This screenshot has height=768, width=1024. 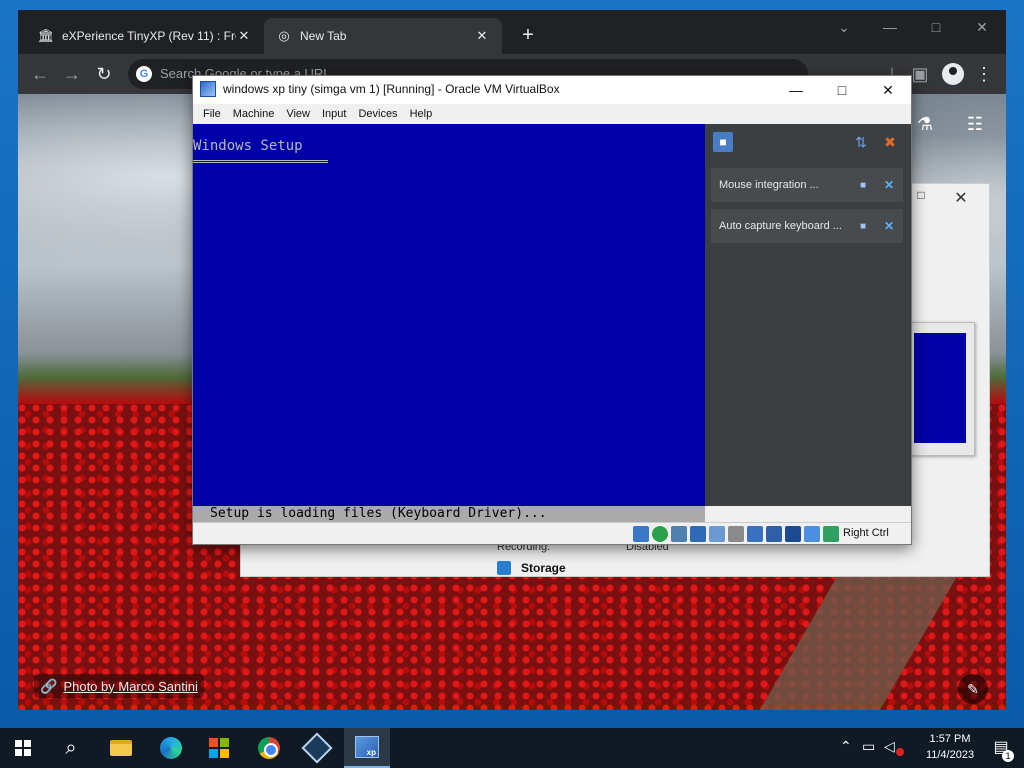 What do you see at coordinates (512, 748) in the screenshot?
I see `taskbar: ⌕ xp ⌃ ▭ ◁ 1:57 PM 11/4/2023 ▤ 1` at bounding box center [512, 748].